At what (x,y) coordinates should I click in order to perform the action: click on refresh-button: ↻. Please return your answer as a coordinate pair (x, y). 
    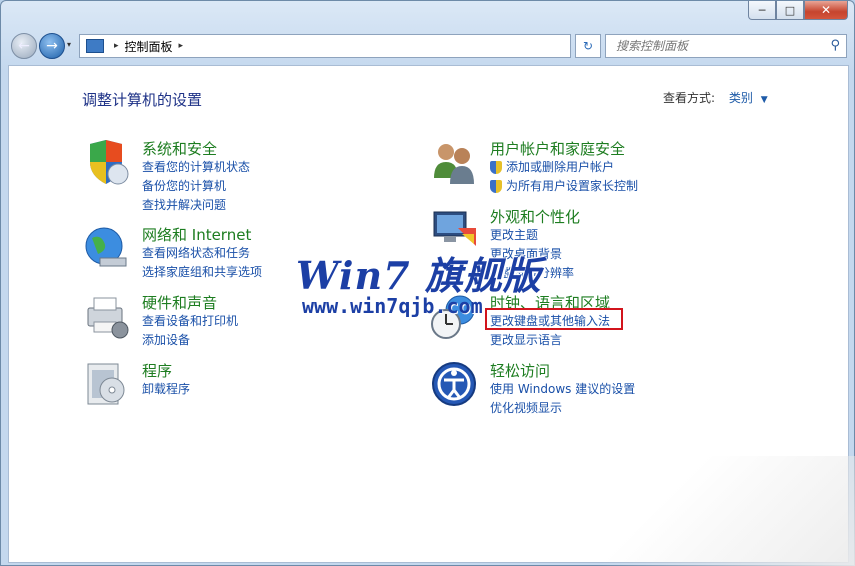
    Looking at the image, I should click on (588, 46).